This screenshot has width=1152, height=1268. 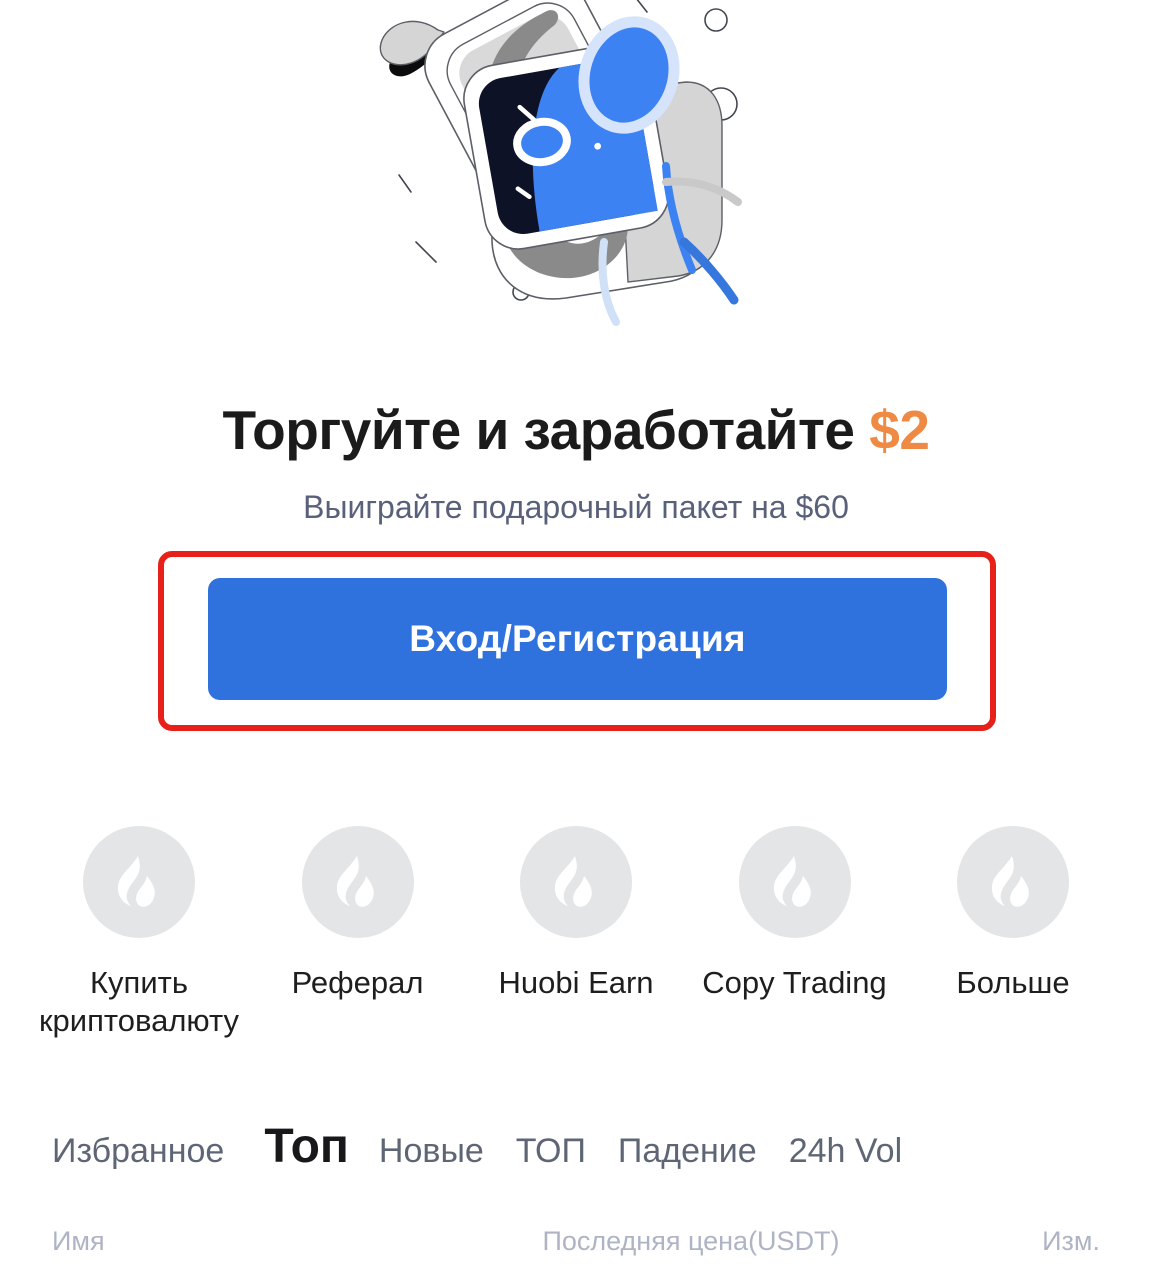 What do you see at coordinates (691, 1241) in the screenshot?
I see `column-header-price: Последняя цена(USDT)` at bounding box center [691, 1241].